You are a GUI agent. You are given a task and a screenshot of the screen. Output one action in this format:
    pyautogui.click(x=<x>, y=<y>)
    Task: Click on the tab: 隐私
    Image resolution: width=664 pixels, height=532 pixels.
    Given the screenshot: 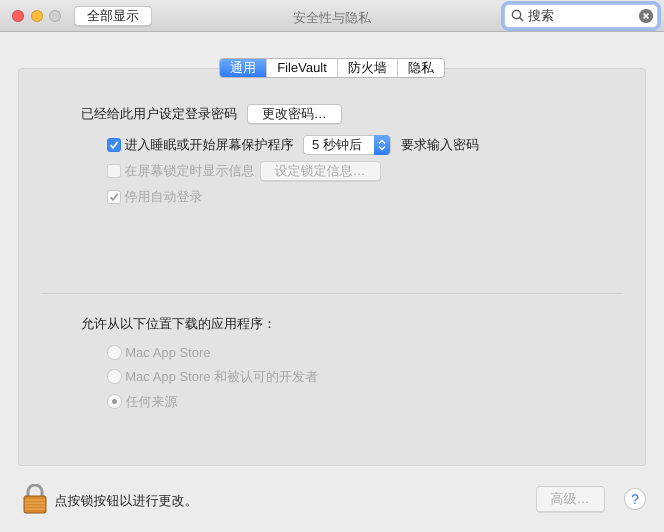 What is the action you would take?
    pyautogui.click(x=420, y=68)
    